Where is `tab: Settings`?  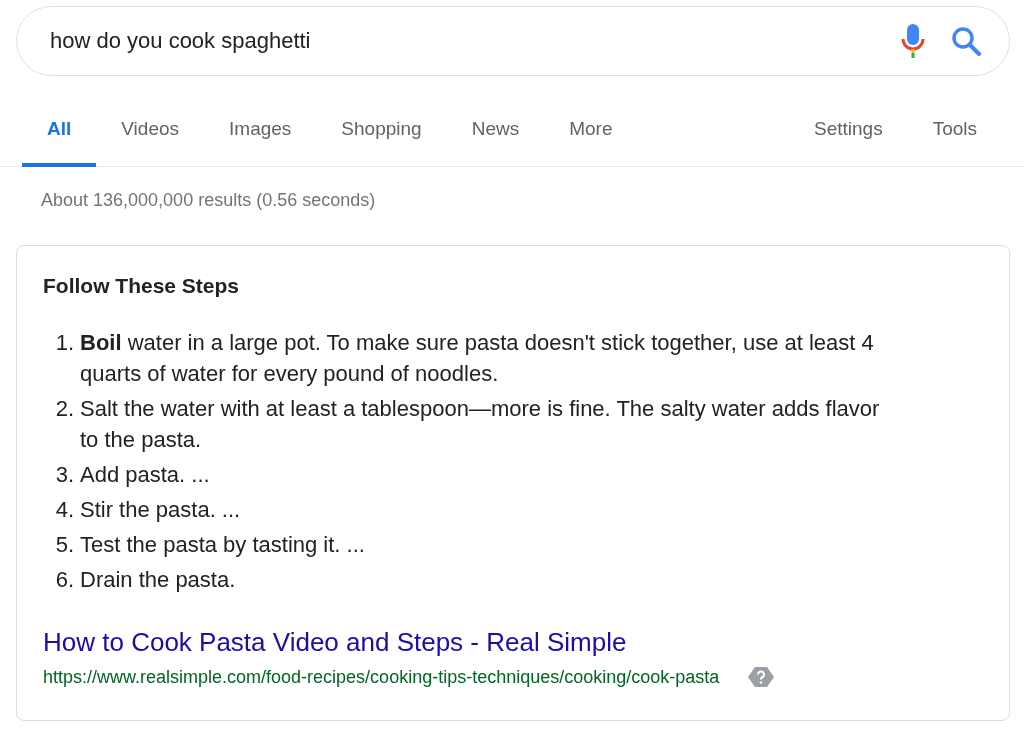 tab: Settings is located at coordinates (848, 121).